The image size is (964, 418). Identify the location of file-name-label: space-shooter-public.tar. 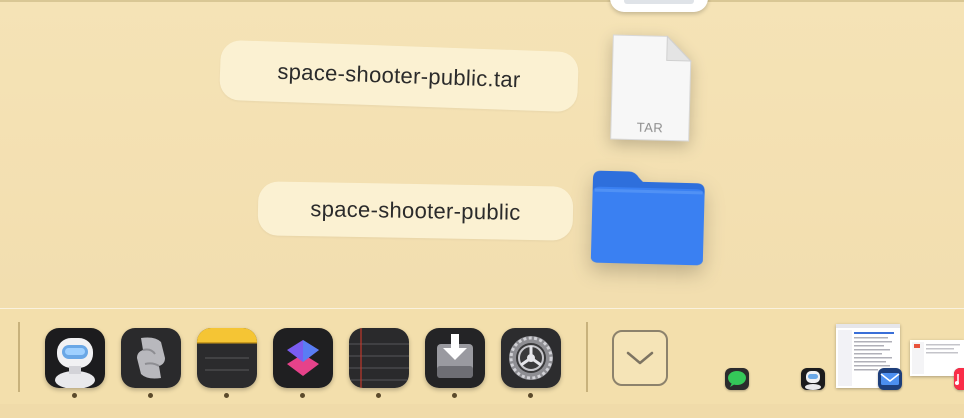
(399, 75).